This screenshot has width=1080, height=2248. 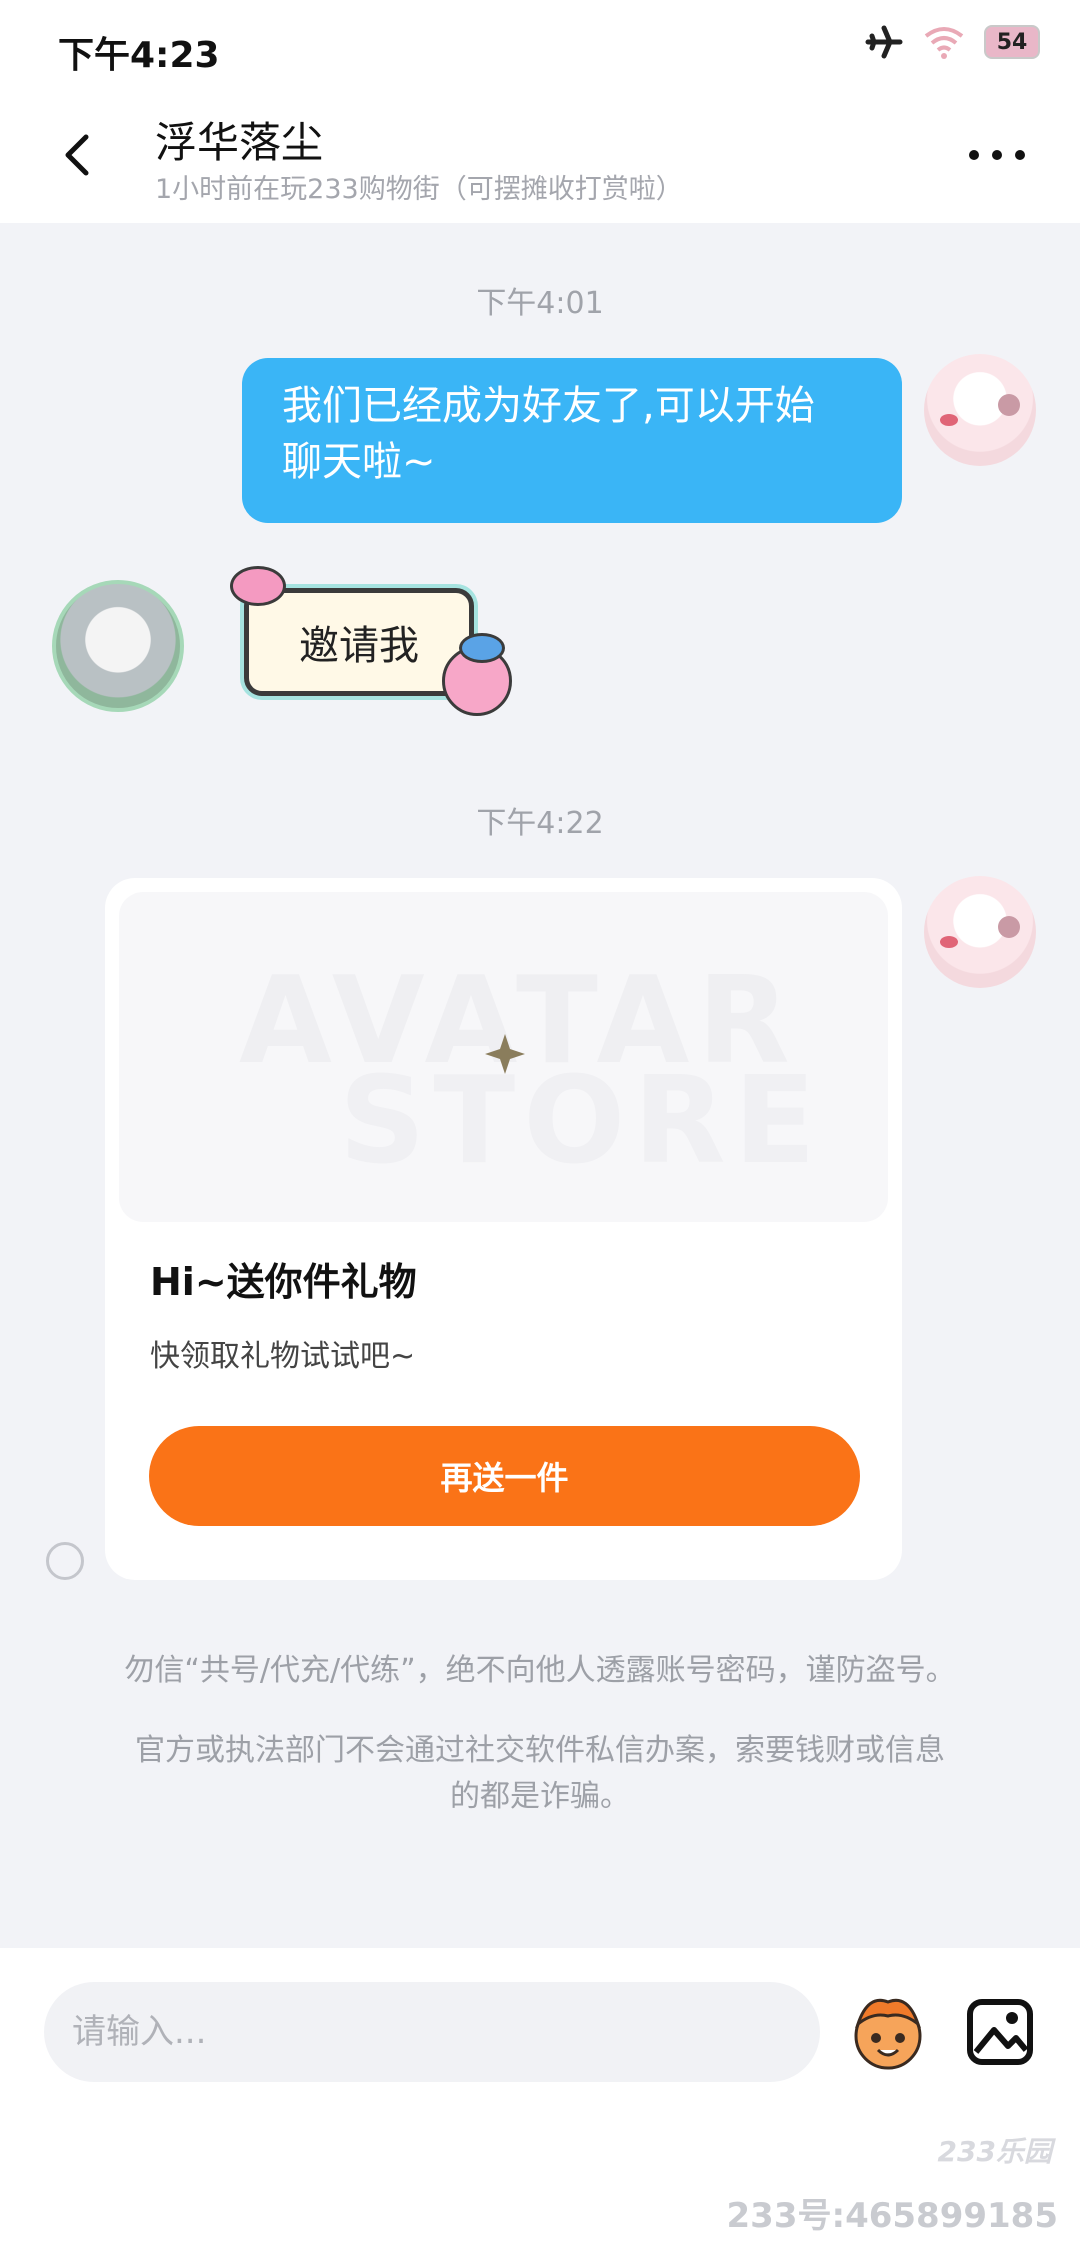 I want to click on message-input, so click(x=432, y=2032).